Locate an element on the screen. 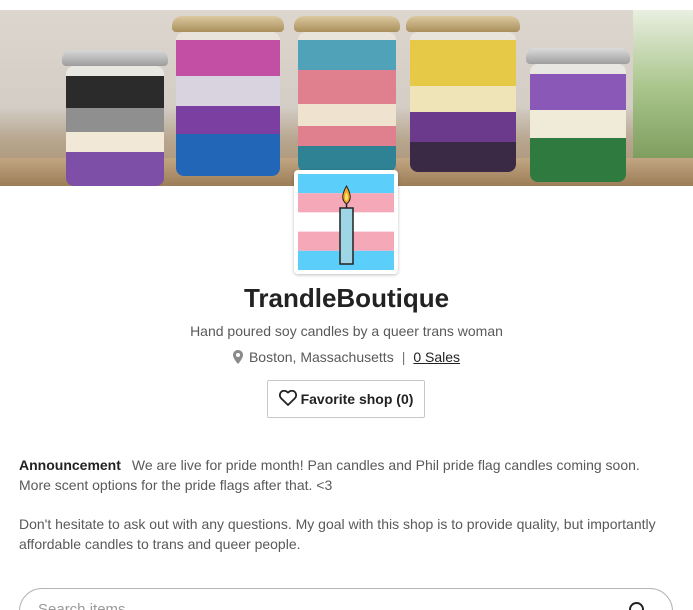  favorite-shop-label: Favorite shop (0) is located at coordinates (357, 399).